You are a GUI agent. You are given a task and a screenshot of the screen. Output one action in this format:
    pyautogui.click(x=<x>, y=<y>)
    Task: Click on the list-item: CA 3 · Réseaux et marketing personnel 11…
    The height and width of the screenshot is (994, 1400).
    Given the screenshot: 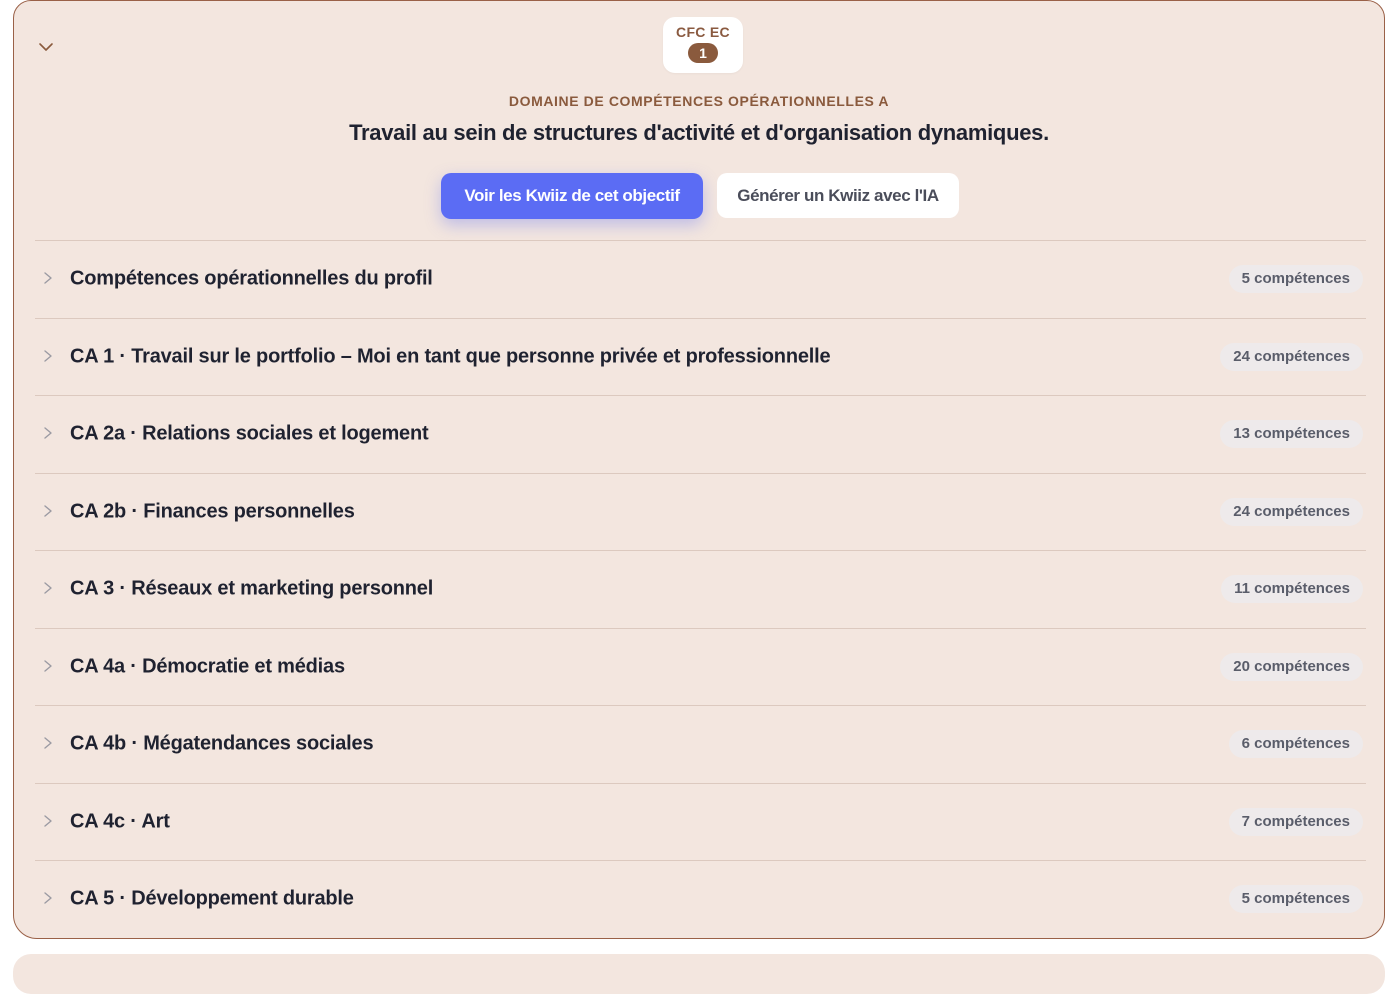 What is the action you would take?
    pyautogui.click(x=700, y=590)
    